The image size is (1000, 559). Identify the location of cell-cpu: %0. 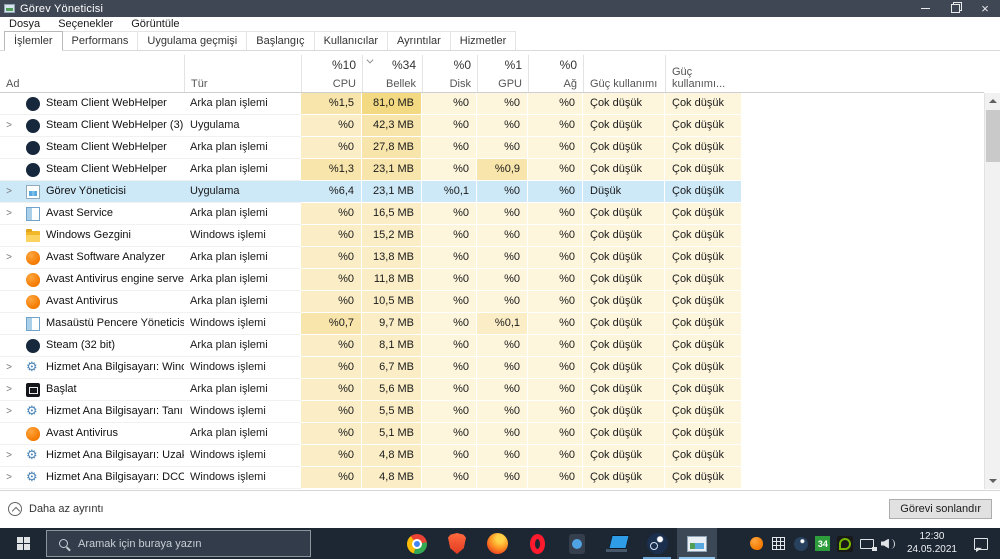
(331, 302).